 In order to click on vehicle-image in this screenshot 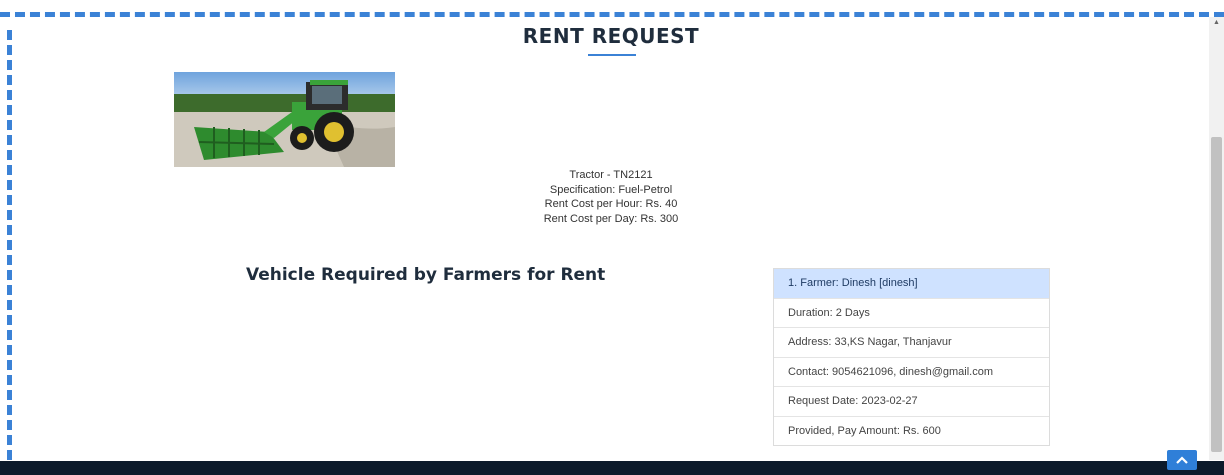, I will do `click(284, 119)`.